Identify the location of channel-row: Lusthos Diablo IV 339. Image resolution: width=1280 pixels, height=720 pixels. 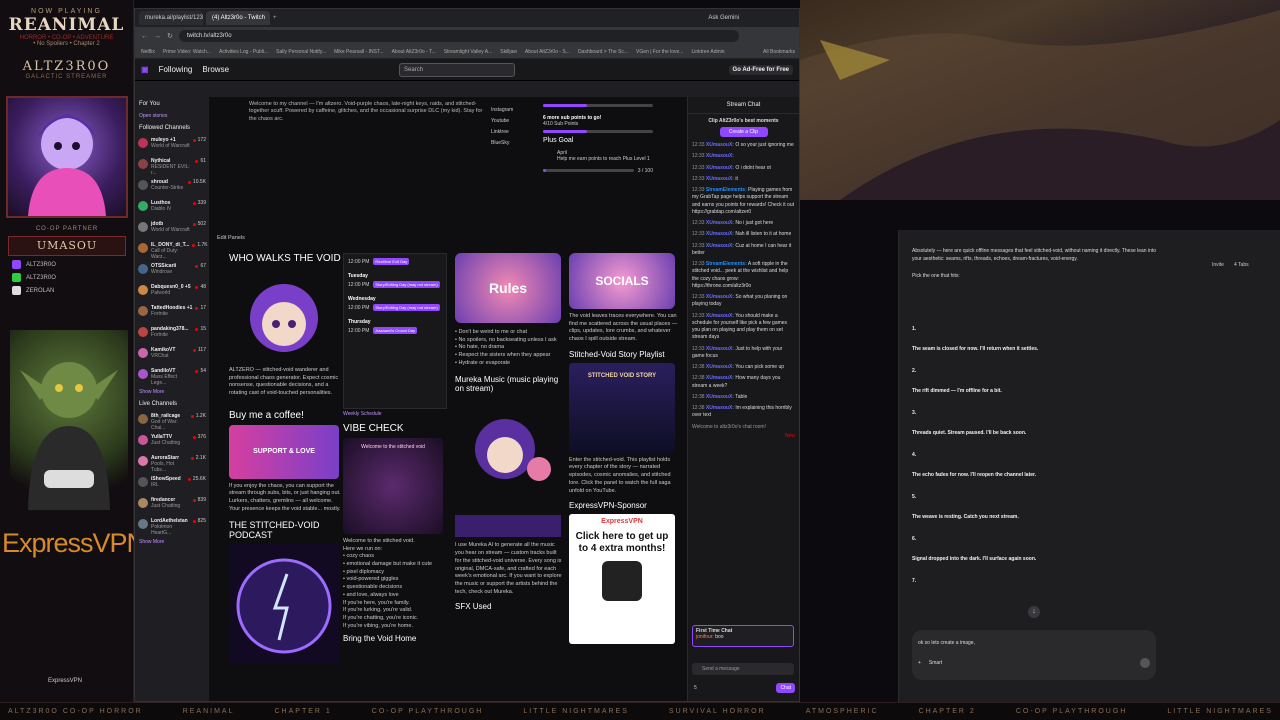
(172, 208).